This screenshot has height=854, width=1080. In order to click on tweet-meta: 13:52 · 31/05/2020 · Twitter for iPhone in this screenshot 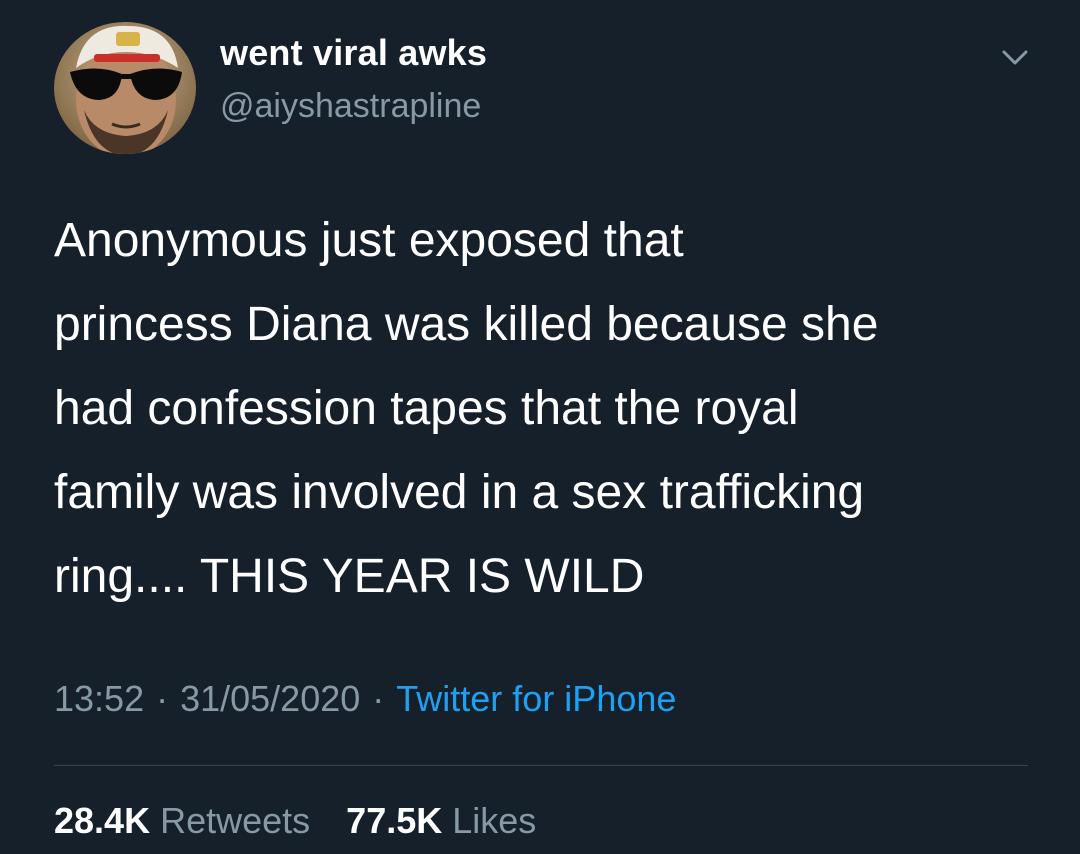, I will do `click(365, 699)`.